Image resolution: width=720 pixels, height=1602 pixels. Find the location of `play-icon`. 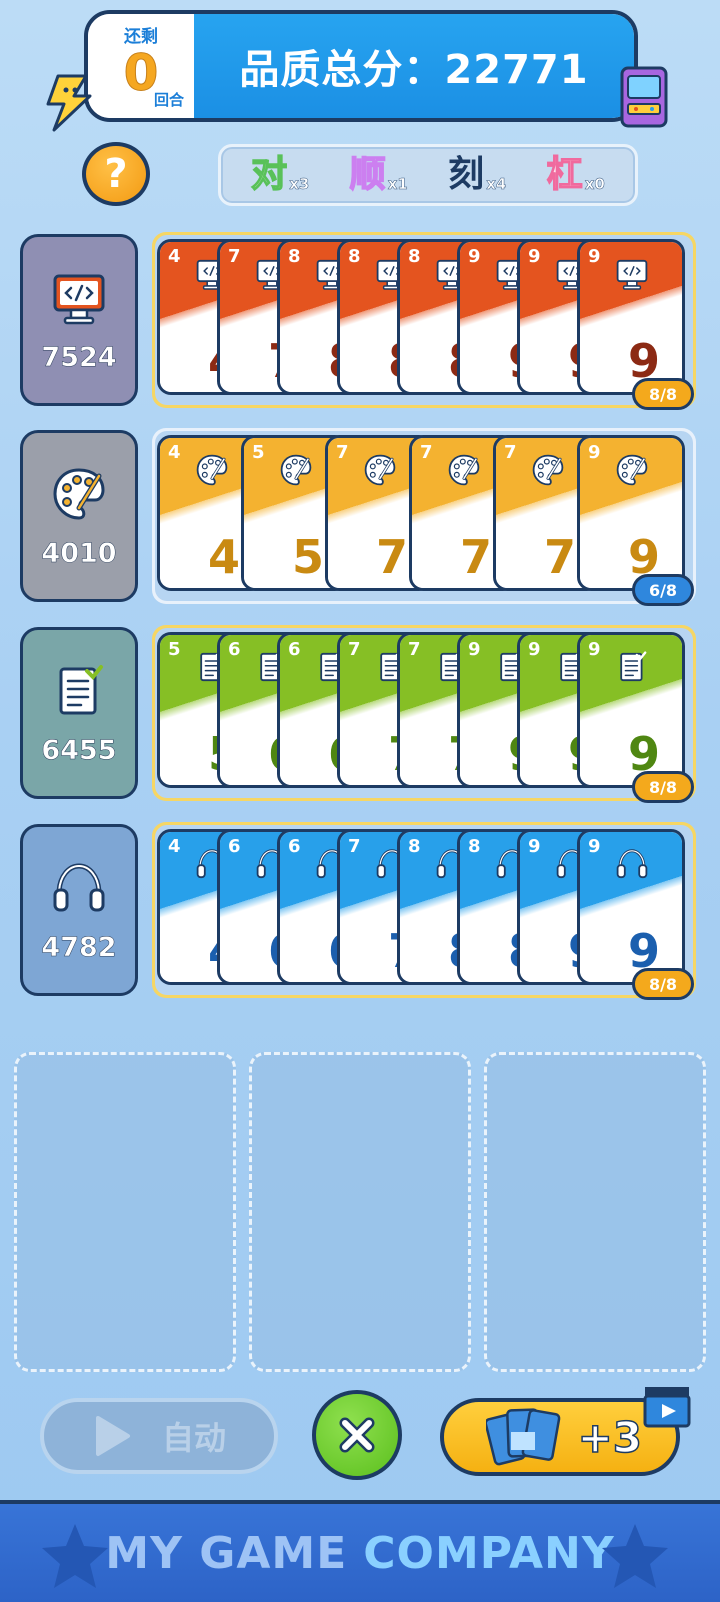

play-icon is located at coordinates (112, 1436).